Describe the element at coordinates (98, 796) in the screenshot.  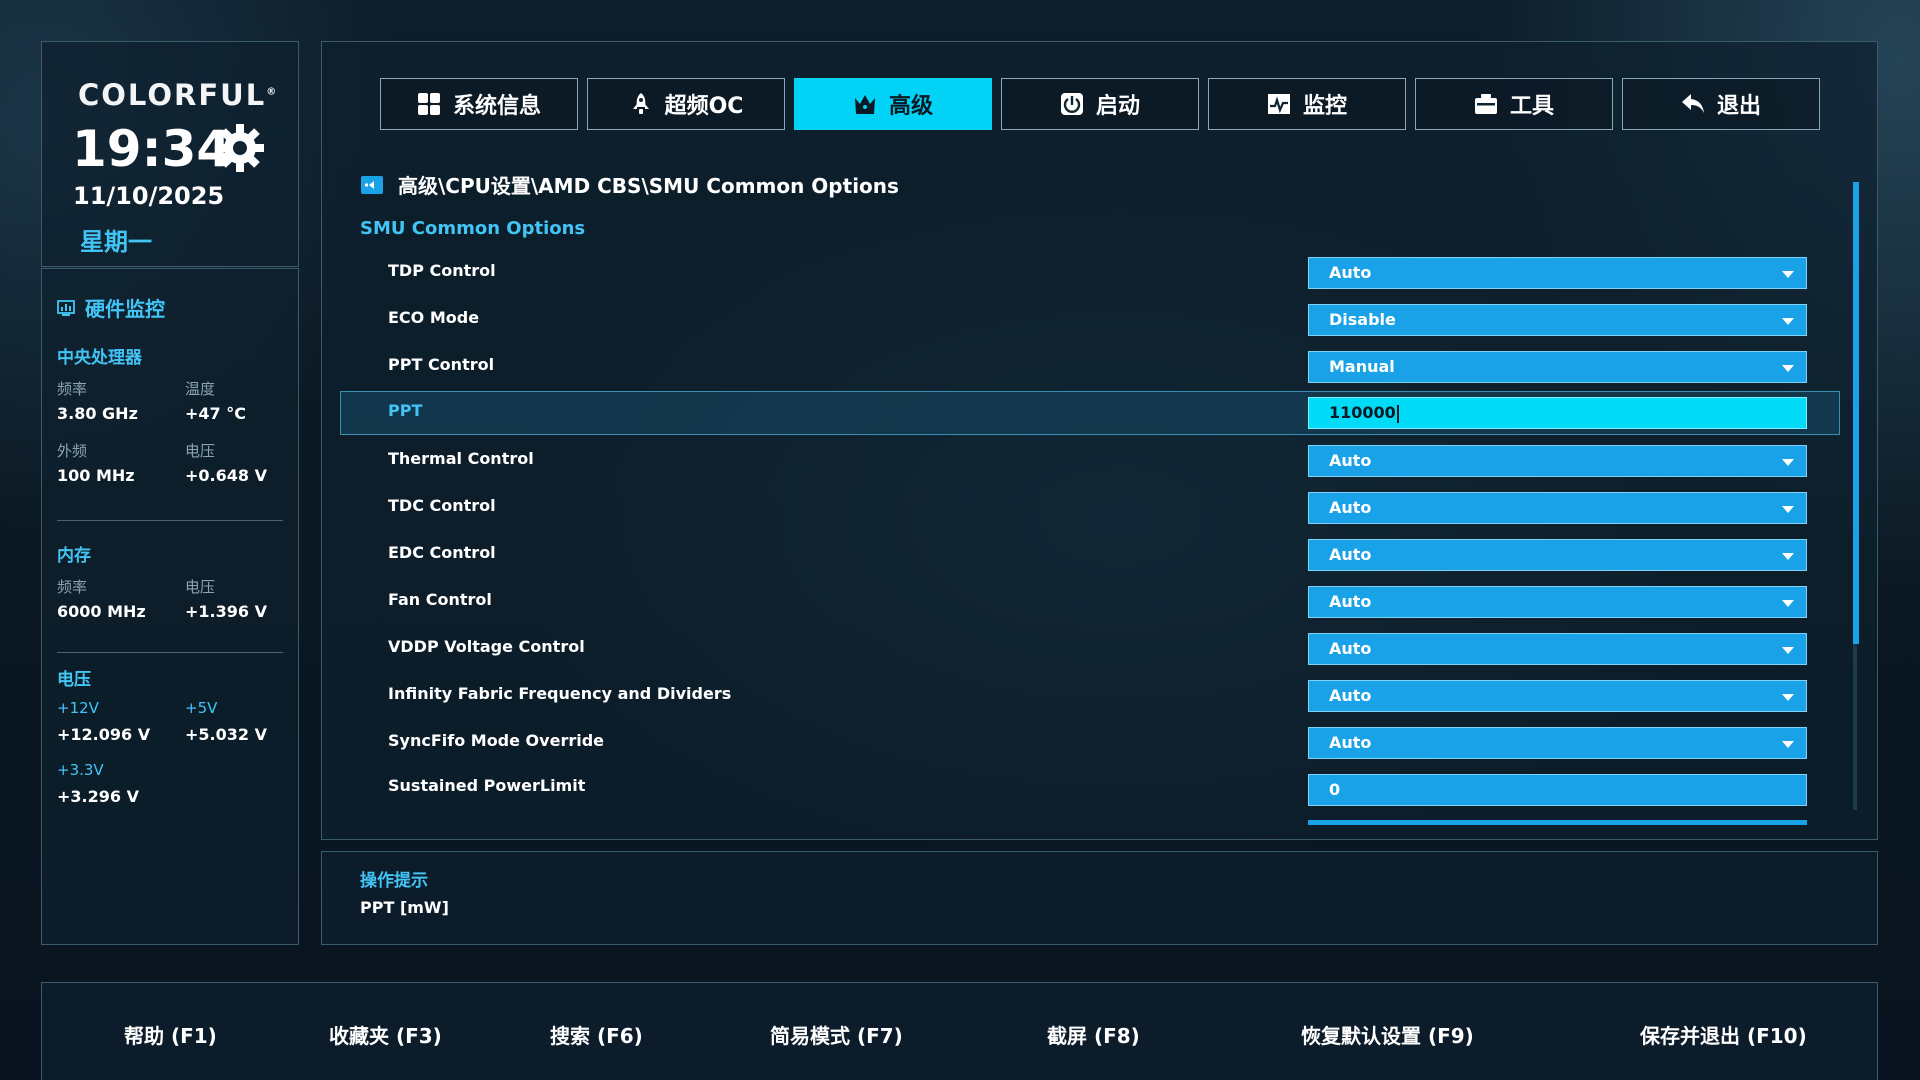
I see `v33-value: +3.296 V` at that location.